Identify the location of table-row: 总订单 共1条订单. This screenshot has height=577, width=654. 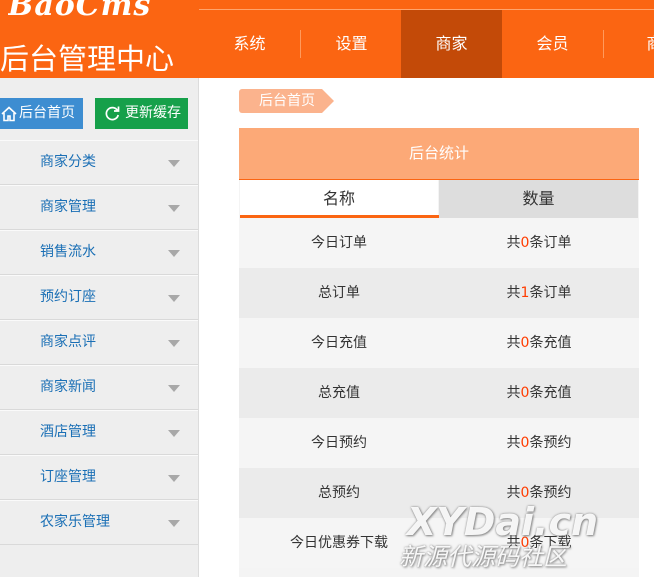
(439, 293).